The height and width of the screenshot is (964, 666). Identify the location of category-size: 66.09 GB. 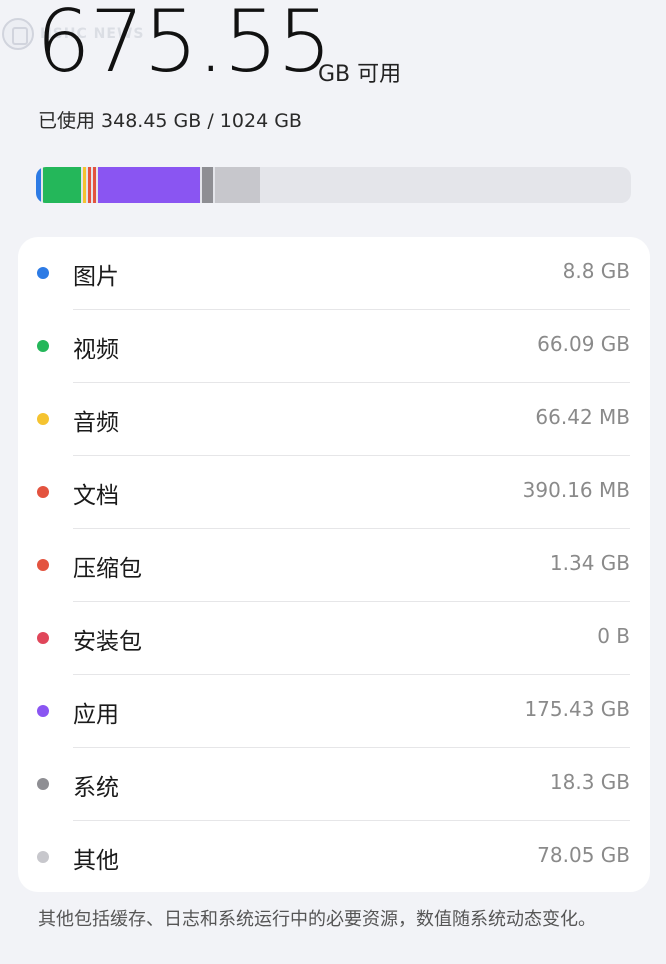
(583, 344).